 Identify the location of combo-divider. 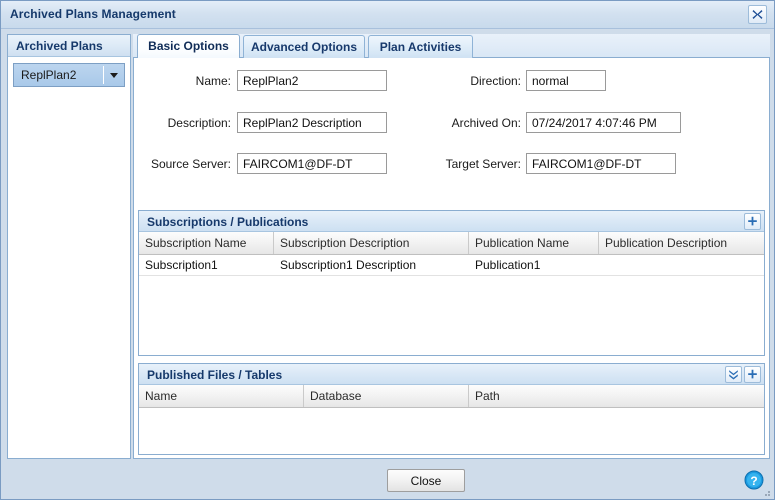
(103, 75).